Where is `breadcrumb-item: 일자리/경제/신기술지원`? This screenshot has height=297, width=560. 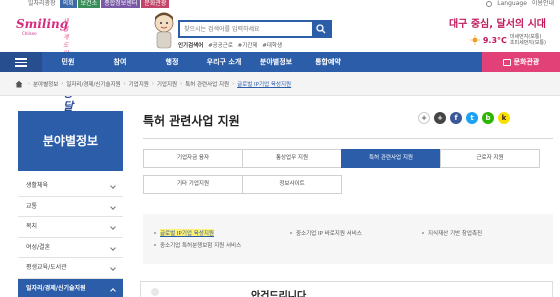 breadcrumb-item: 일자리/경제/신기술지원 is located at coordinates (93, 84).